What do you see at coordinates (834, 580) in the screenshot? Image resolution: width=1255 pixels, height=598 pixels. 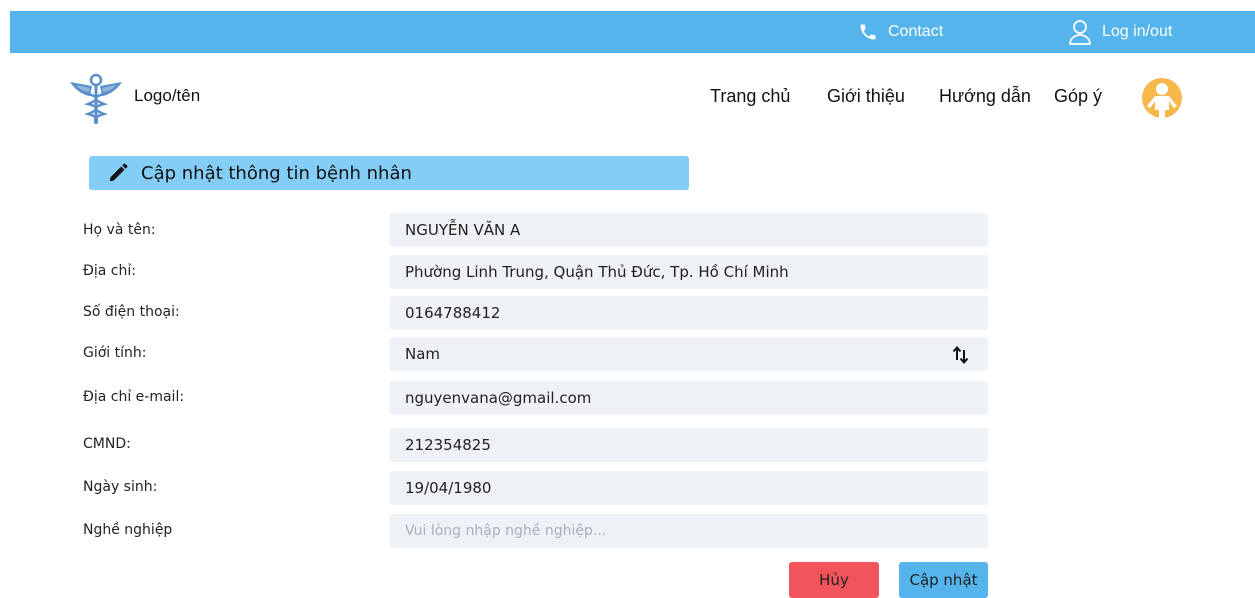 I see `cancel-button: Hủy` at bounding box center [834, 580].